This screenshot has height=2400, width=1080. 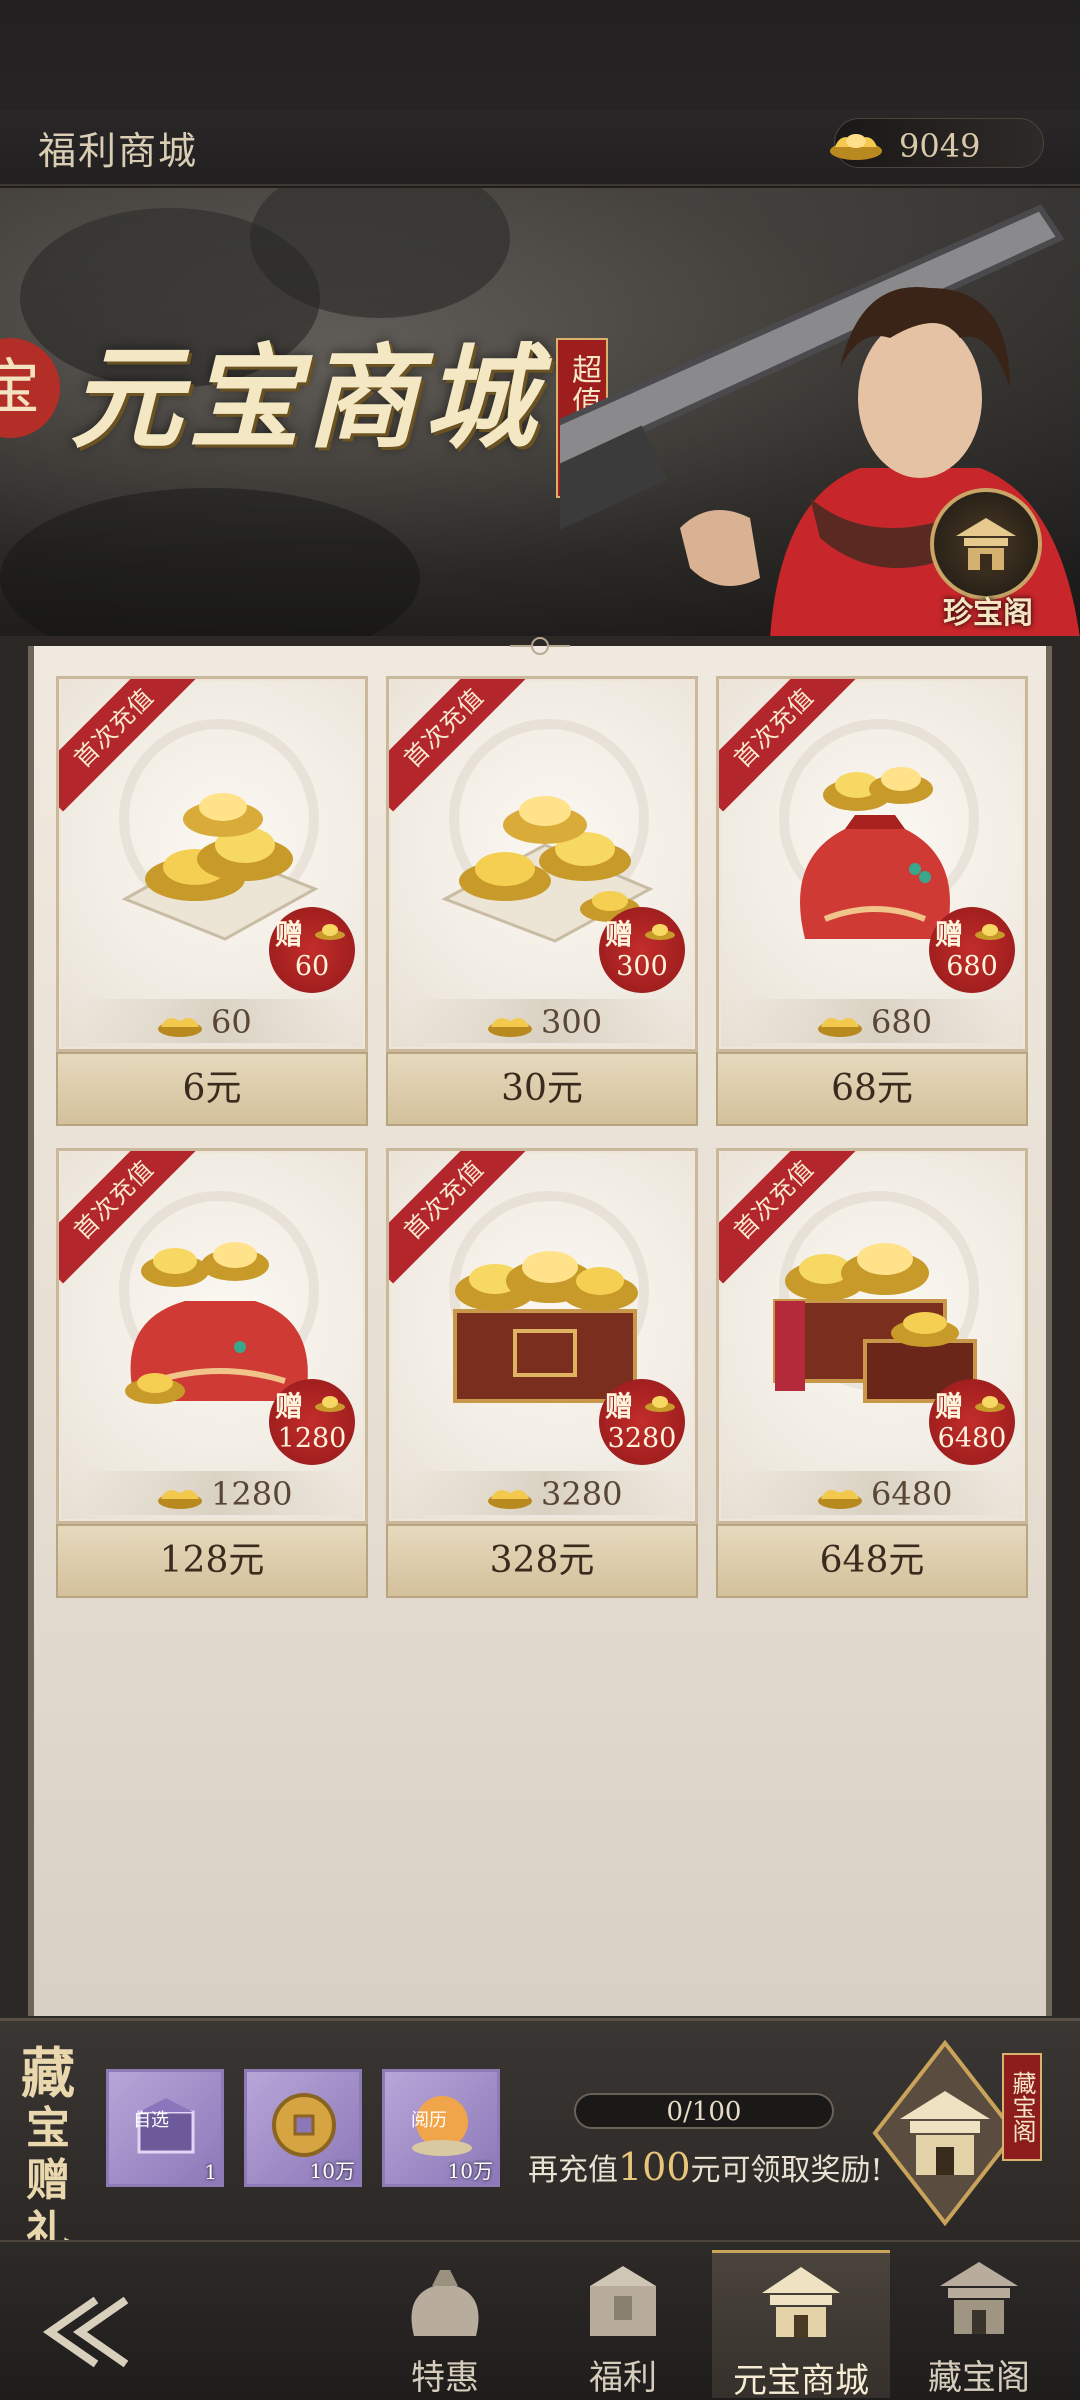 I want to click on price-button: 328元, so click(x=542, y=1561).